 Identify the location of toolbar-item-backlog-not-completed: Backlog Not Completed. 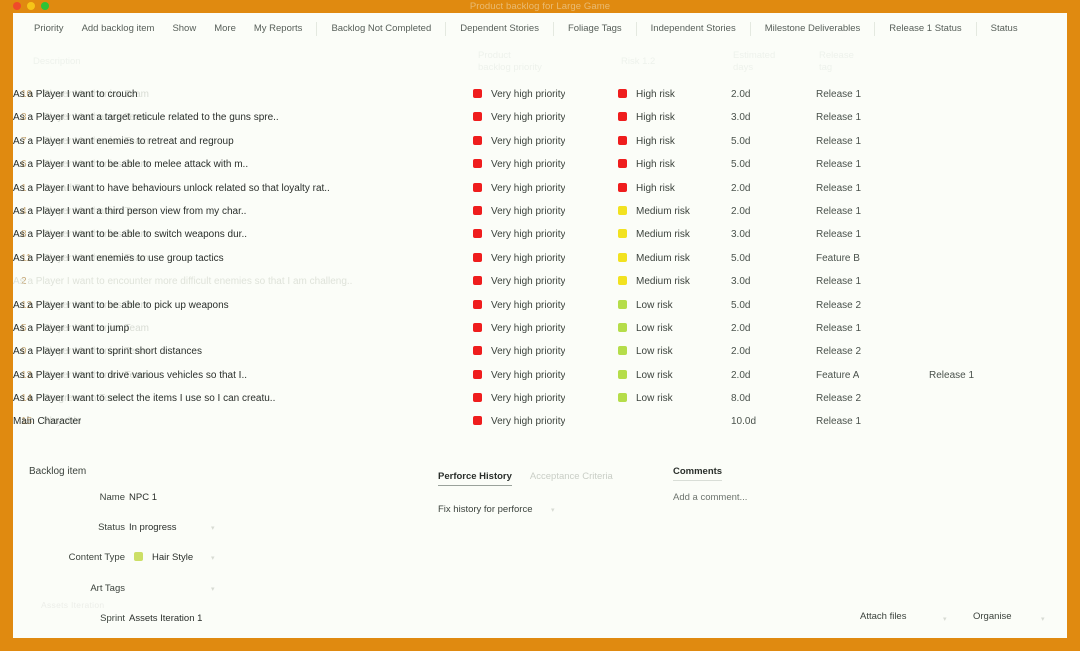
(381, 28).